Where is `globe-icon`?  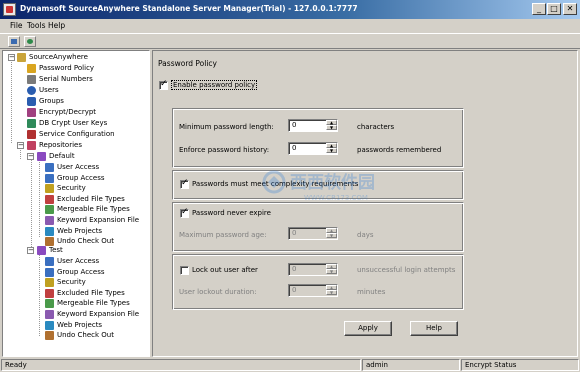
globe-icon is located at coordinates (30, 41).